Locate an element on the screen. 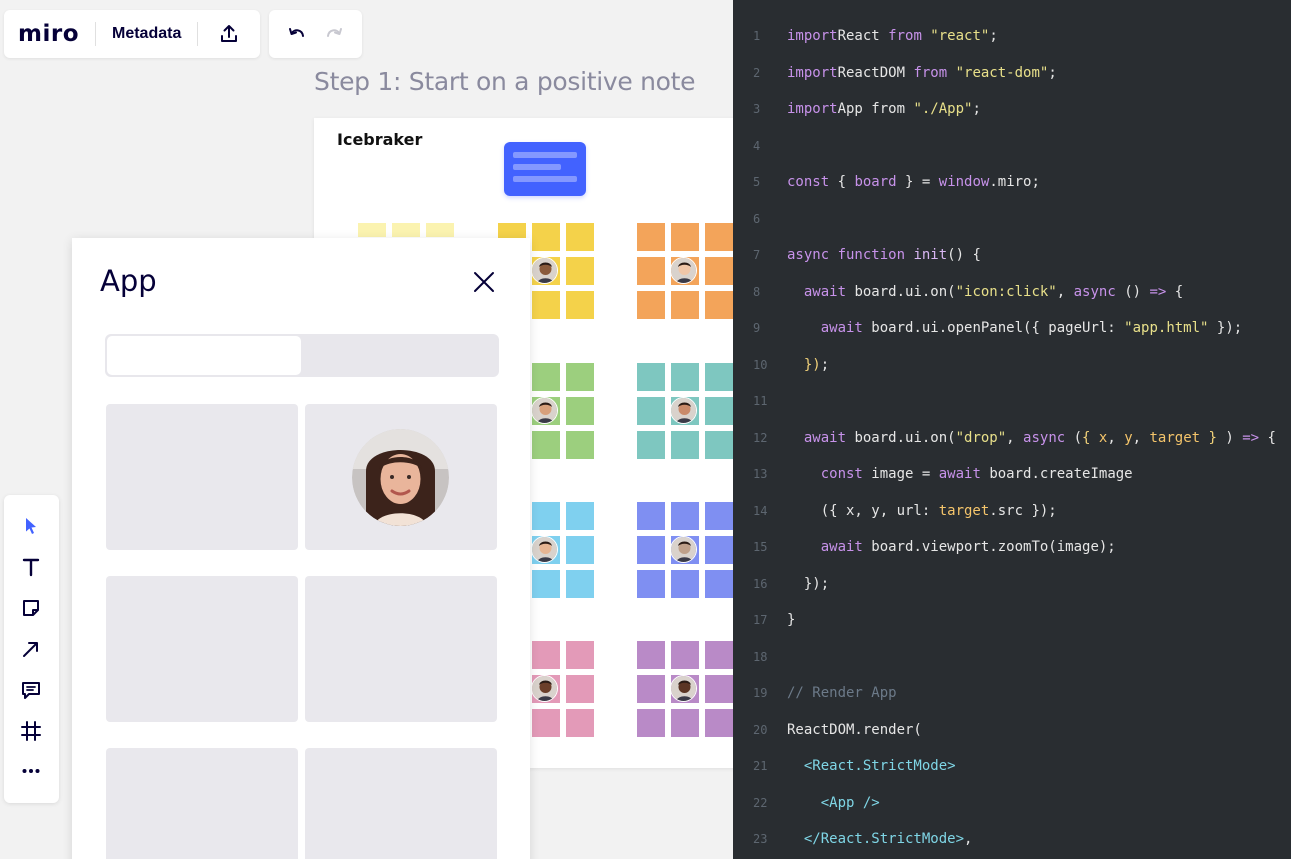 This screenshot has width=1291, height=859. undo-icon is located at coordinates (297, 34).